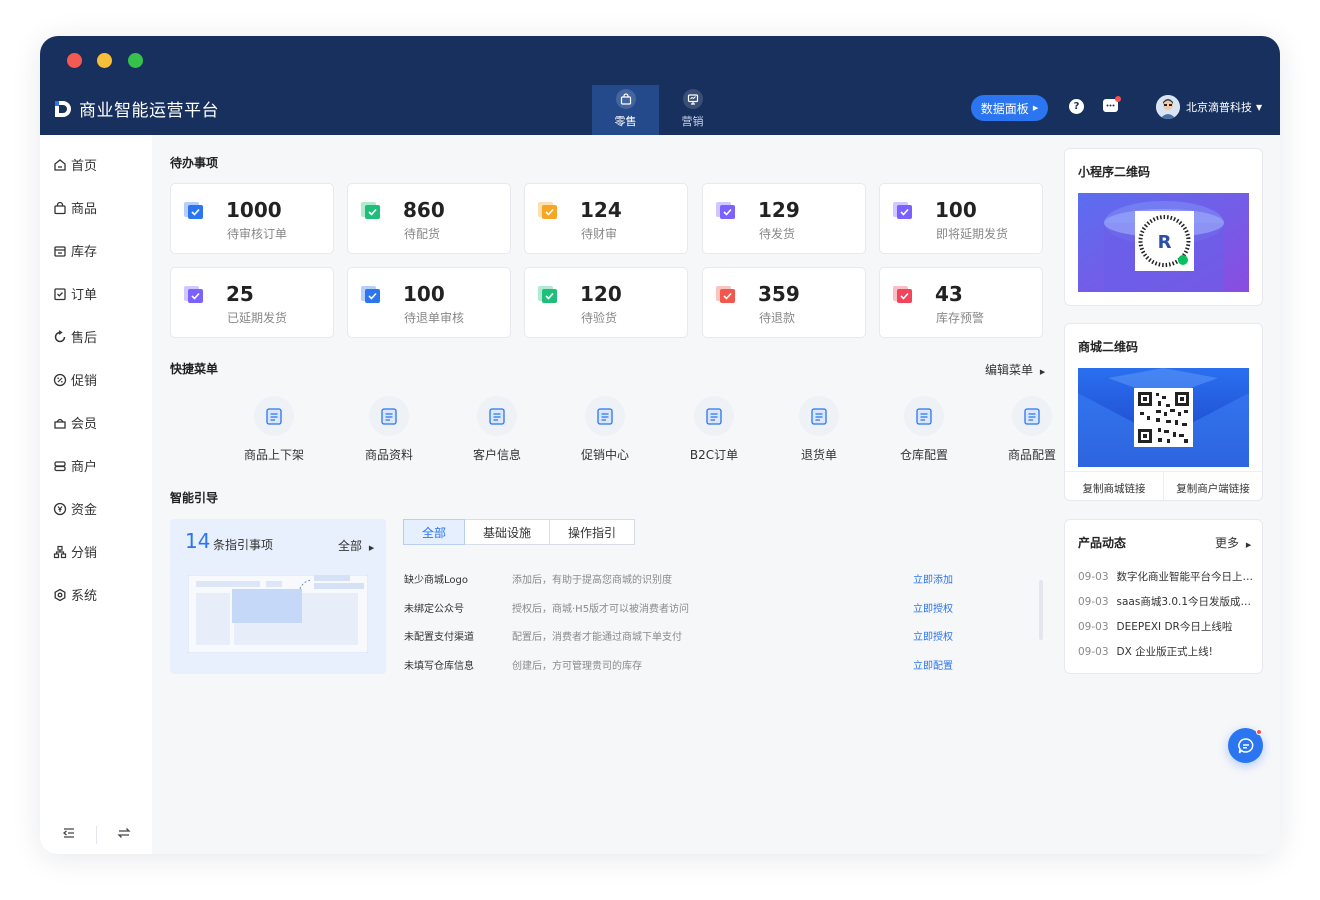 This screenshot has height=900, width=1320. Describe the element at coordinates (75, 465) in the screenshot. I see `sidebar-item-merchants: 商户` at that location.